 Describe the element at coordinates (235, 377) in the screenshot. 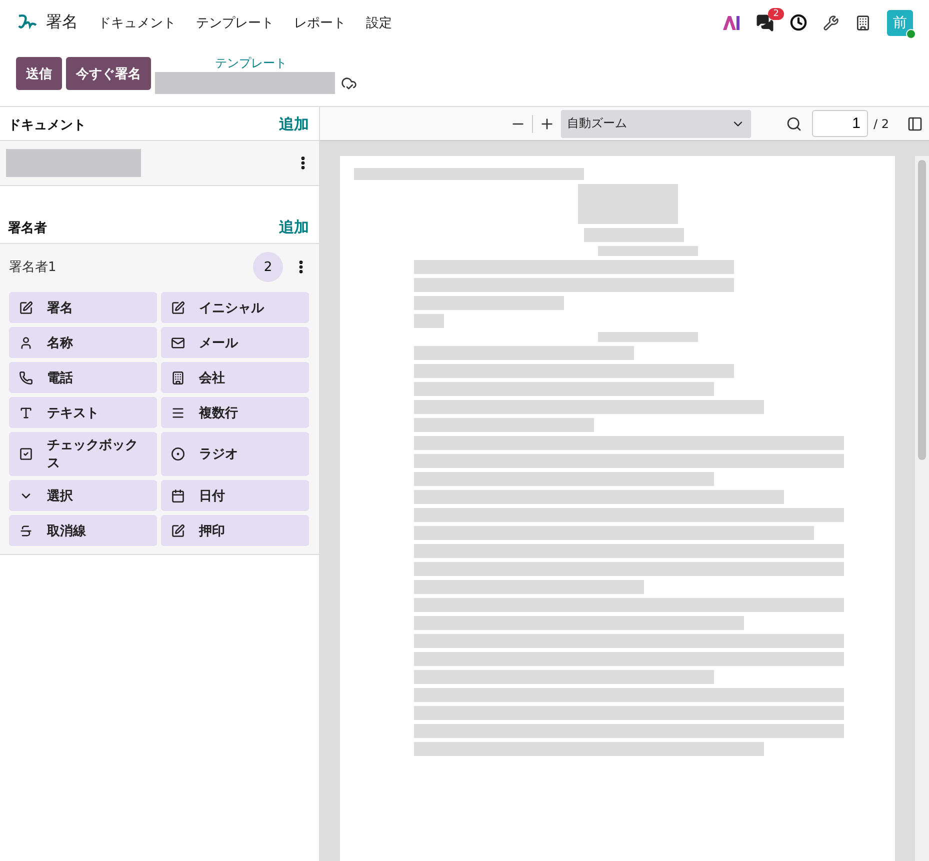

I see `field-type-button: 会社` at that location.